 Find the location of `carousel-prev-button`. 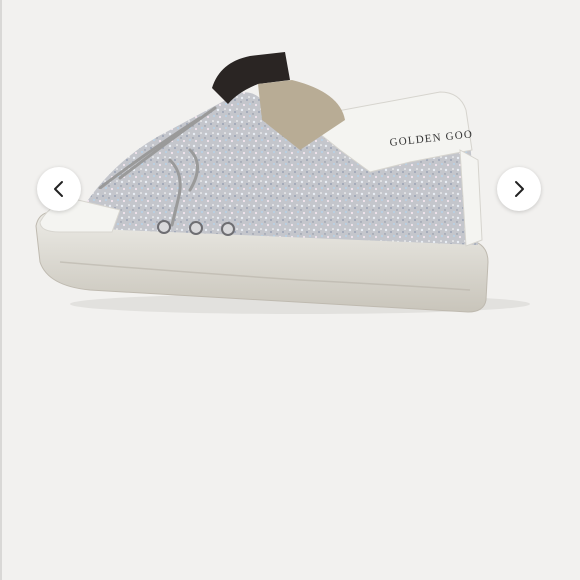

carousel-prev-button is located at coordinates (59, 189).